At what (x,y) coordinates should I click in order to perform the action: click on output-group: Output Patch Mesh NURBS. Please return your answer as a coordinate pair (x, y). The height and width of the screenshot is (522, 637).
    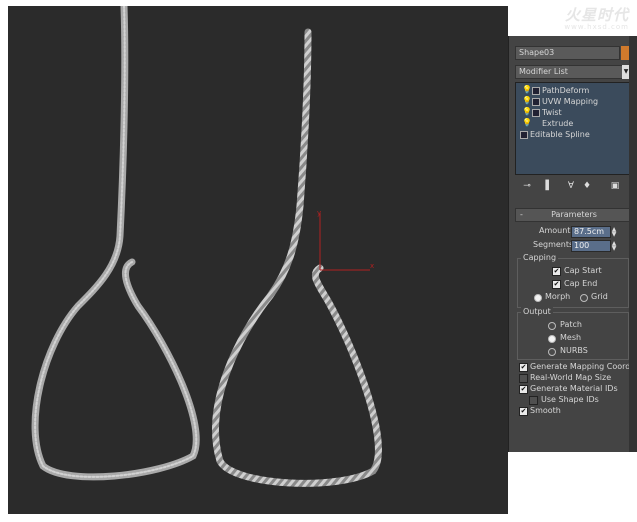
    Looking at the image, I should click on (573, 333).